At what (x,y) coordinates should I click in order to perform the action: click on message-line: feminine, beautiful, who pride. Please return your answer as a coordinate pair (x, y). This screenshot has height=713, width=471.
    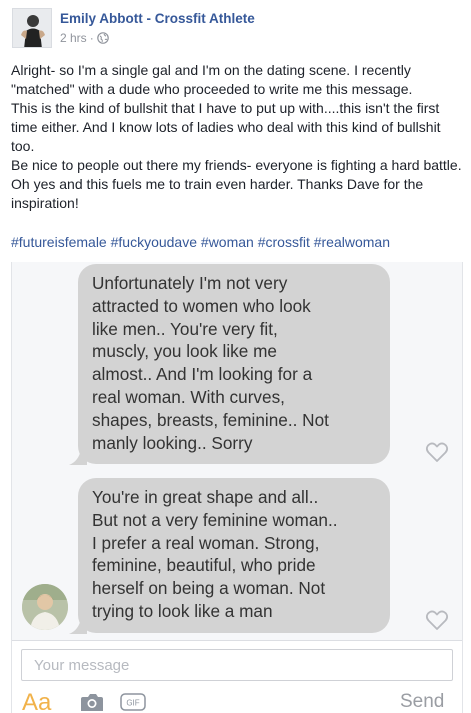
    Looking at the image, I should click on (204, 565).